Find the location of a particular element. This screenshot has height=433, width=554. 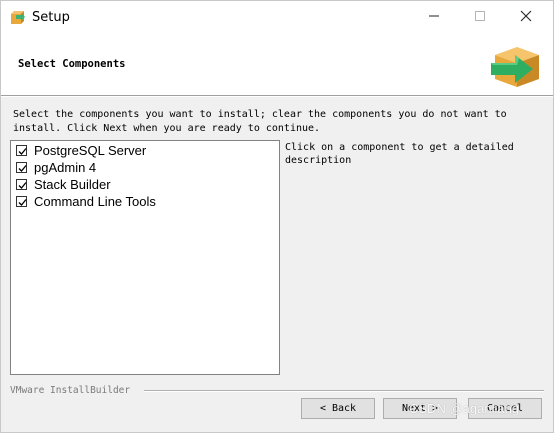

component-item-postgresql-server: PostgreSQL Server is located at coordinates (81, 150).